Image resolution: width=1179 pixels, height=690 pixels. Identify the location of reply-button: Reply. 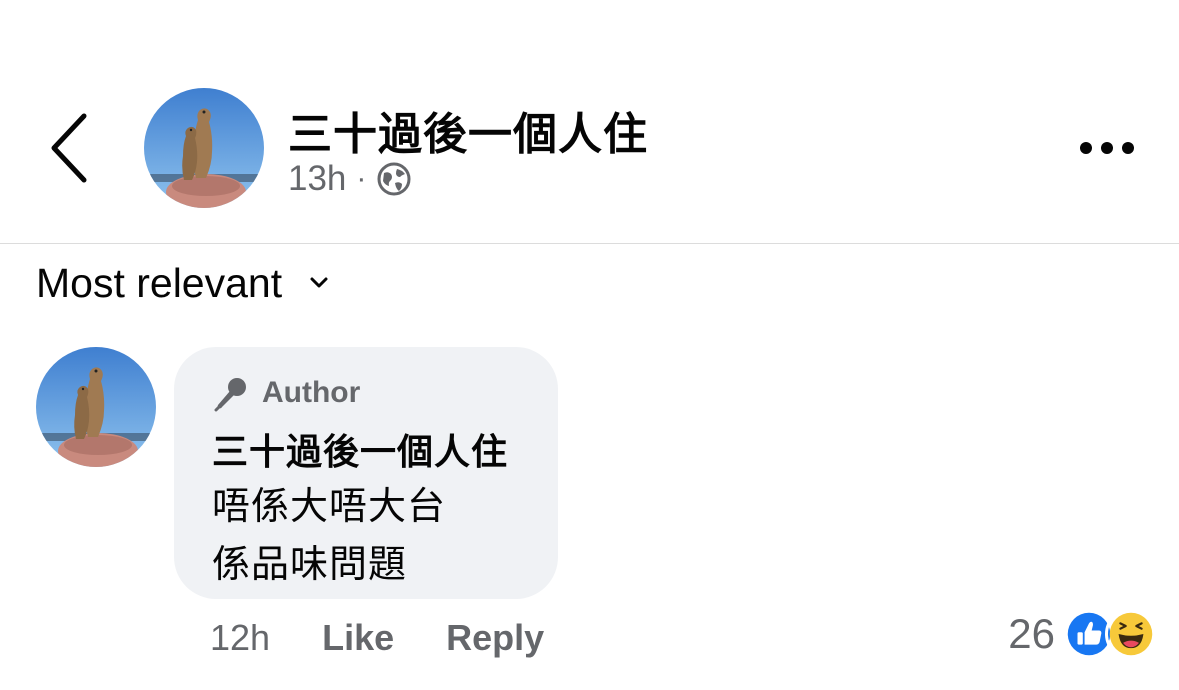
(495, 638).